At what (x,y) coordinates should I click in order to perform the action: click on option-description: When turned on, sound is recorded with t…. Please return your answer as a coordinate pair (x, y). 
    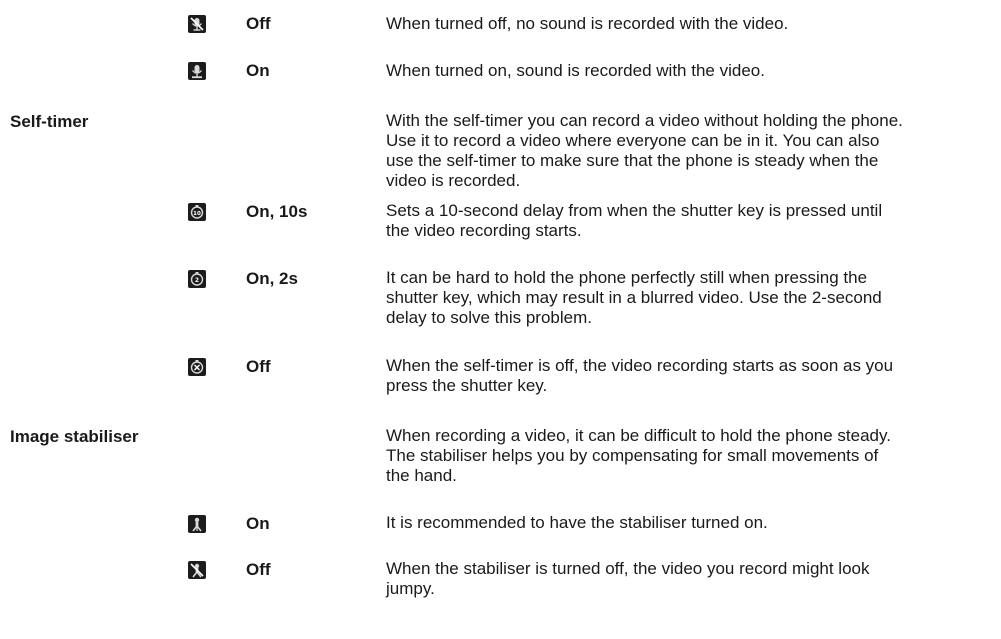
    Looking at the image, I should click on (691, 71).